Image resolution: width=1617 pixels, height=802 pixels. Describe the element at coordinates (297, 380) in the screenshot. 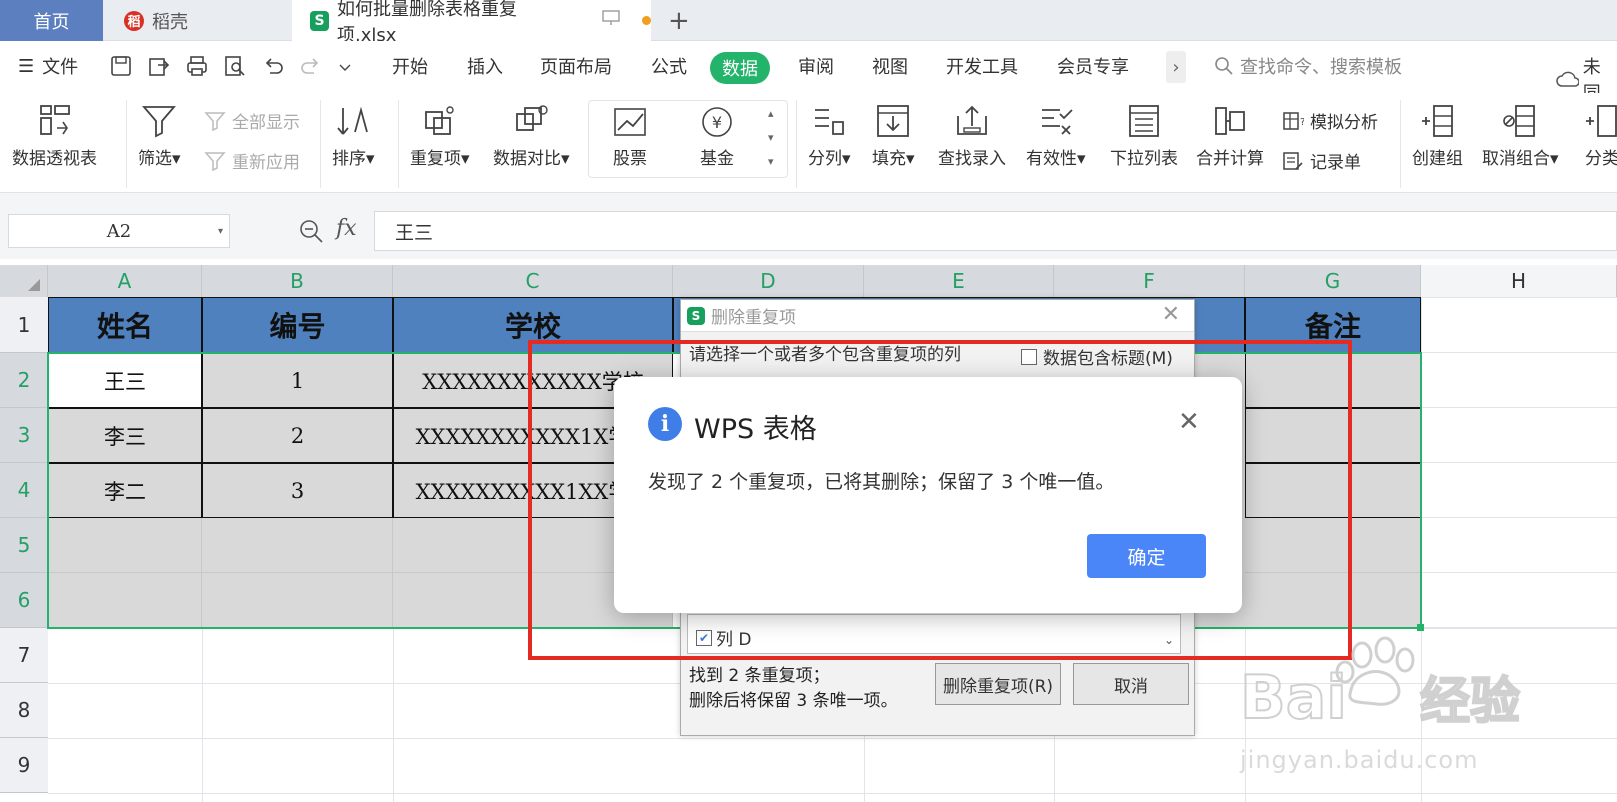

I see `cell-b2: 1` at that location.